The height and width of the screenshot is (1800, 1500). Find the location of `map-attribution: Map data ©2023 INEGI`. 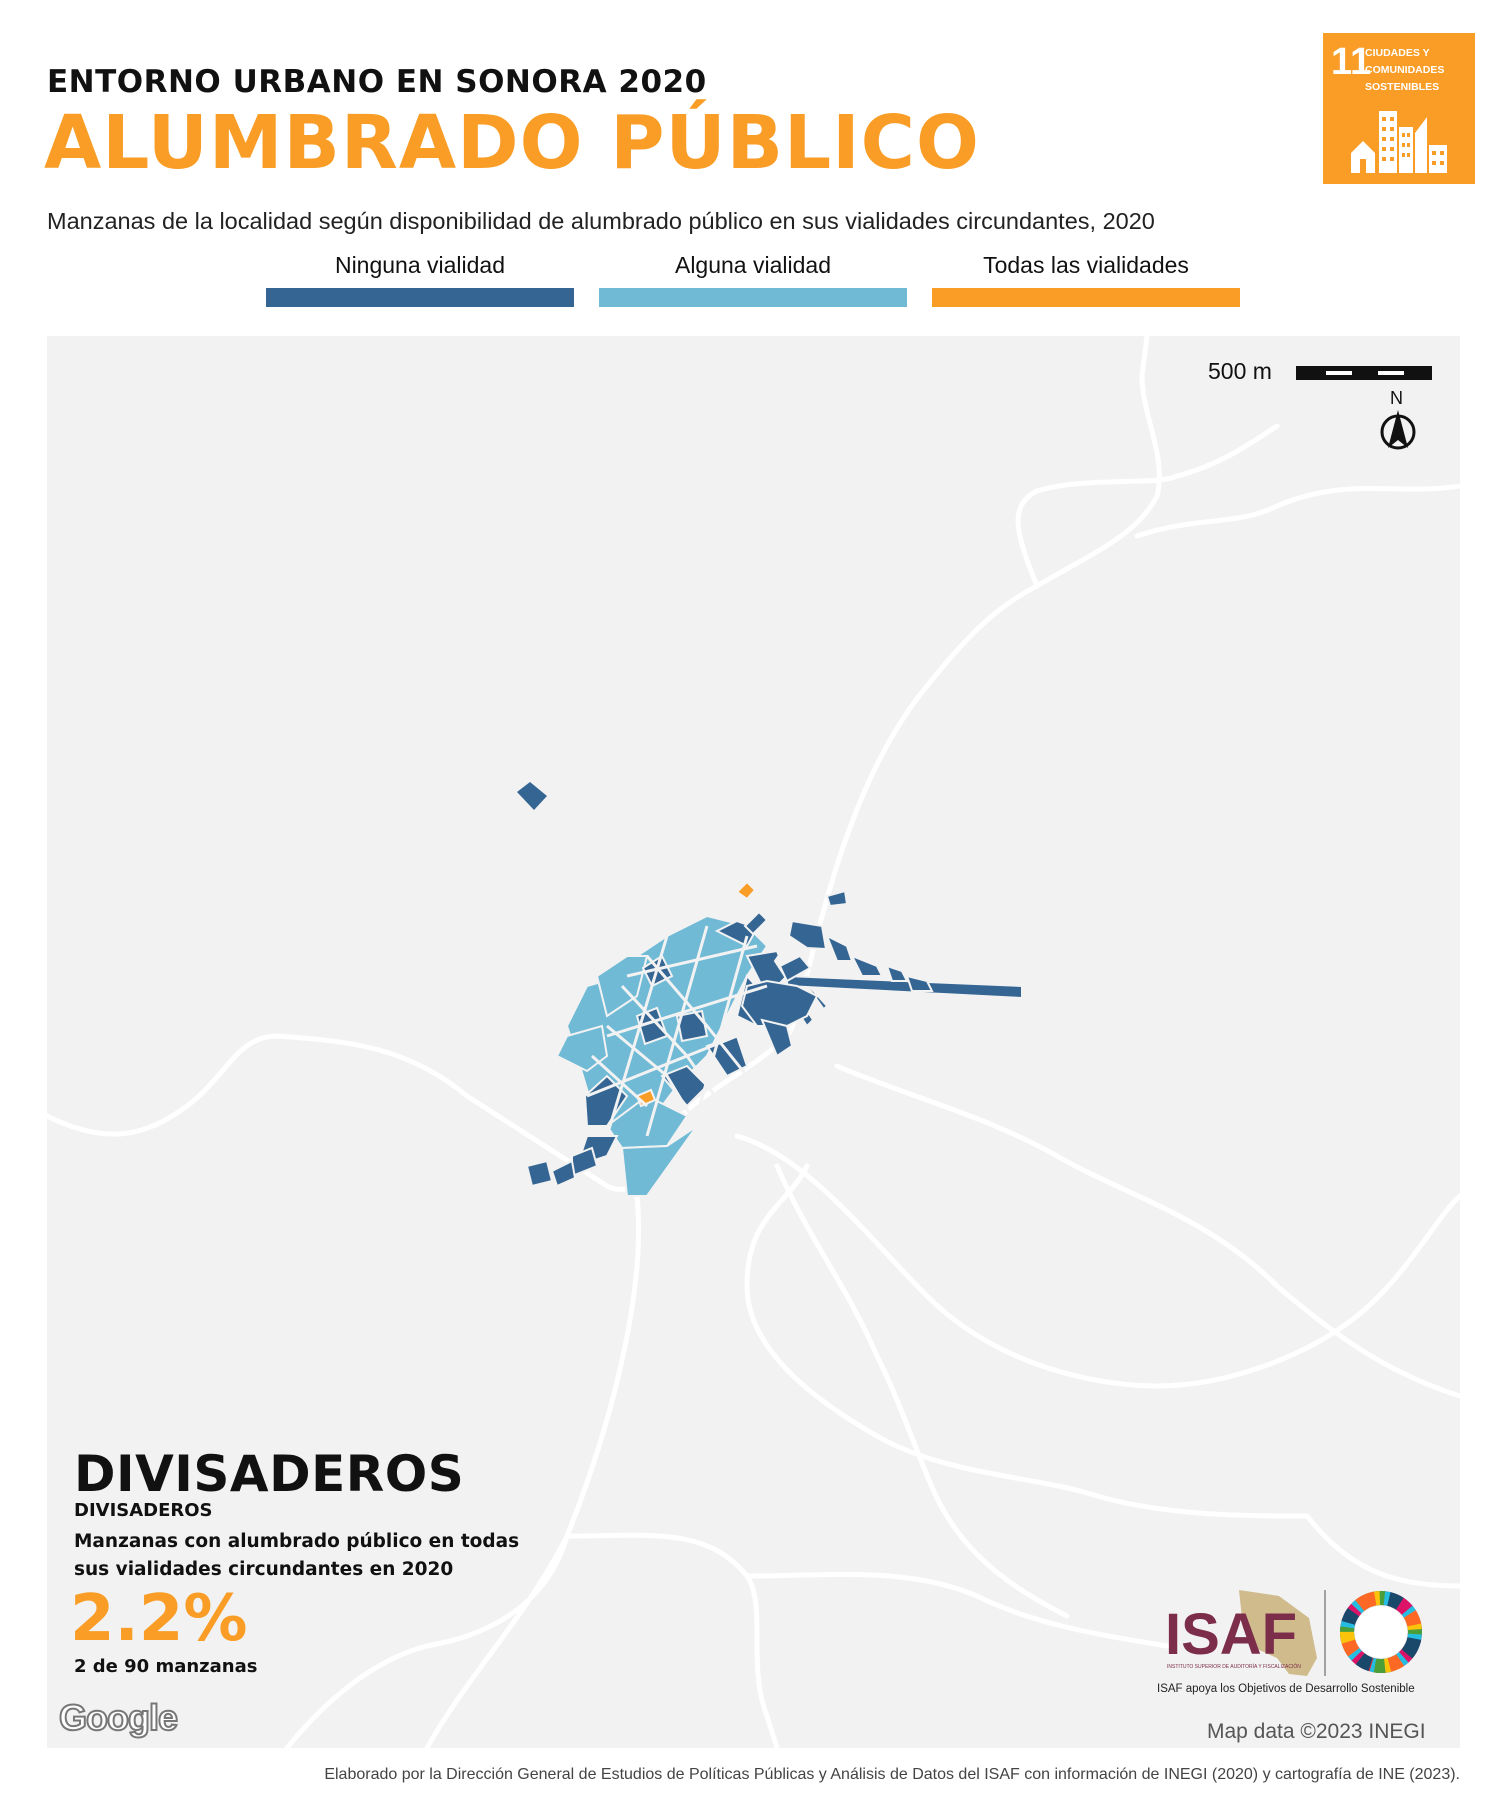

map-attribution: Map data ©2023 INEGI is located at coordinates (1316, 1731).